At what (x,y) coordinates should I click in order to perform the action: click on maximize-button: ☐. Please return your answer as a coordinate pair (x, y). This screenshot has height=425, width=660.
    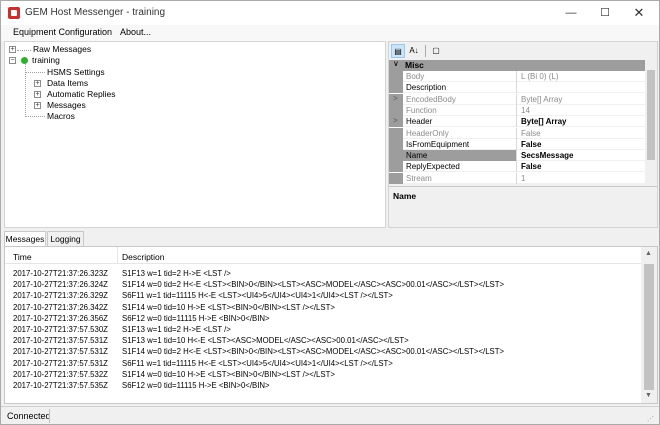
    Looking at the image, I should click on (605, 13).